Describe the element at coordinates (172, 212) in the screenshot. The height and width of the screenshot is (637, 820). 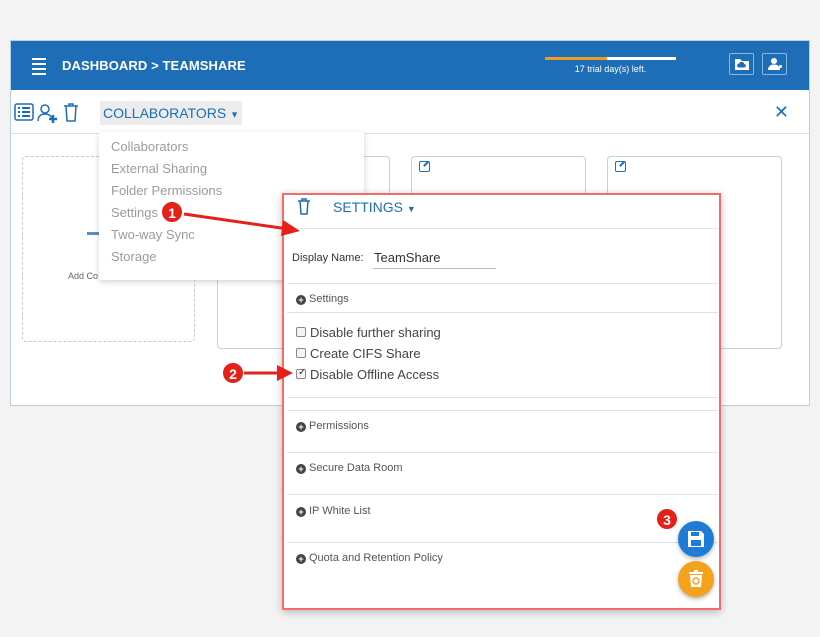
I see `annotation-badge-1: 1` at that location.